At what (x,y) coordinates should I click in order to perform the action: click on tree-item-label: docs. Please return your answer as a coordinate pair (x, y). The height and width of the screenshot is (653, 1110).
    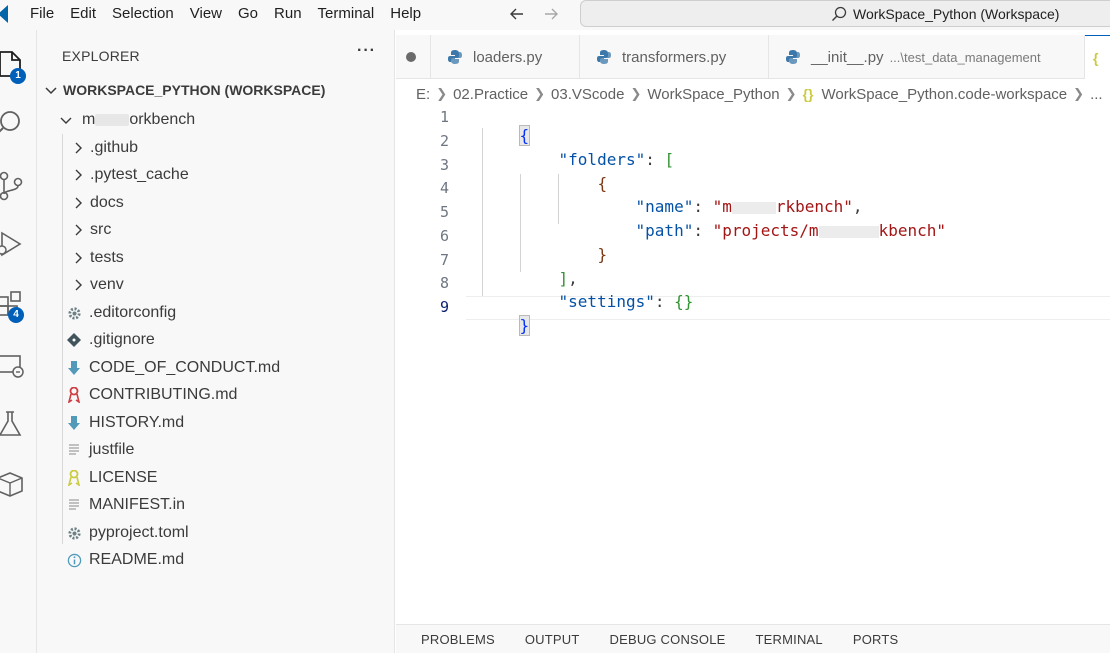
    Looking at the image, I should click on (107, 202).